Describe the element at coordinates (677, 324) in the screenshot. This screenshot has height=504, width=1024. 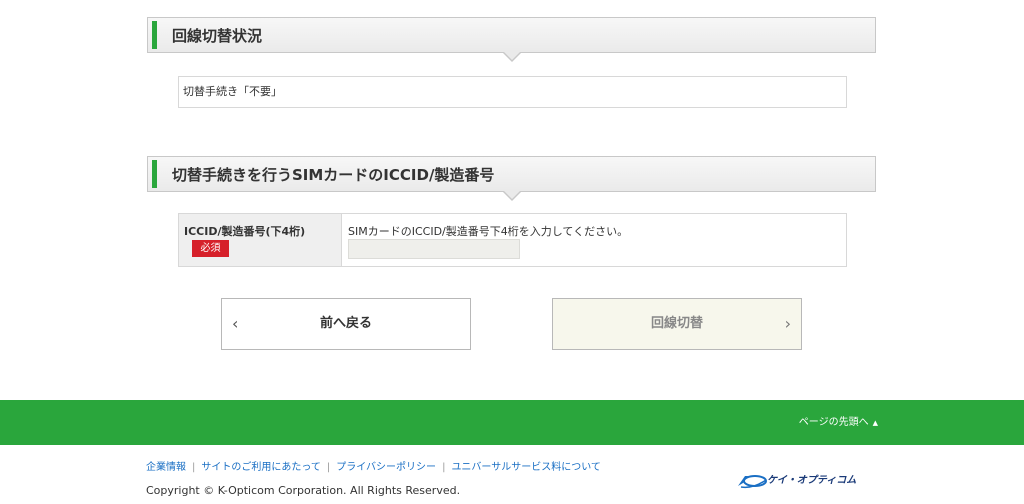
I see `line-switch-button: 回線切替 ›` at that location.